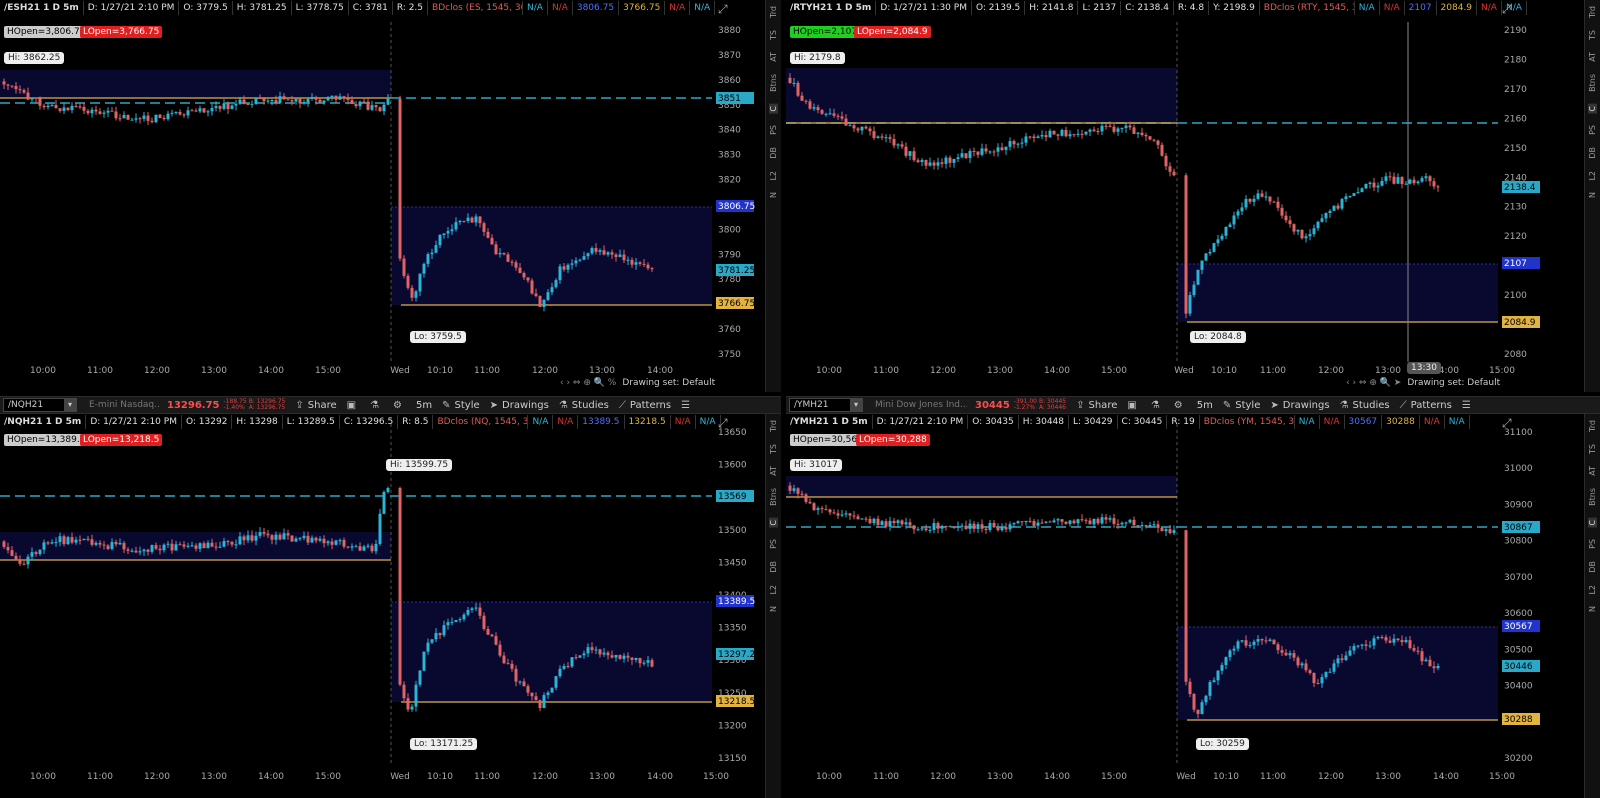 The height and width of the screenshot is (798, 1600). I want to click on y-axis-tick: 2100, so click(1515, 296).